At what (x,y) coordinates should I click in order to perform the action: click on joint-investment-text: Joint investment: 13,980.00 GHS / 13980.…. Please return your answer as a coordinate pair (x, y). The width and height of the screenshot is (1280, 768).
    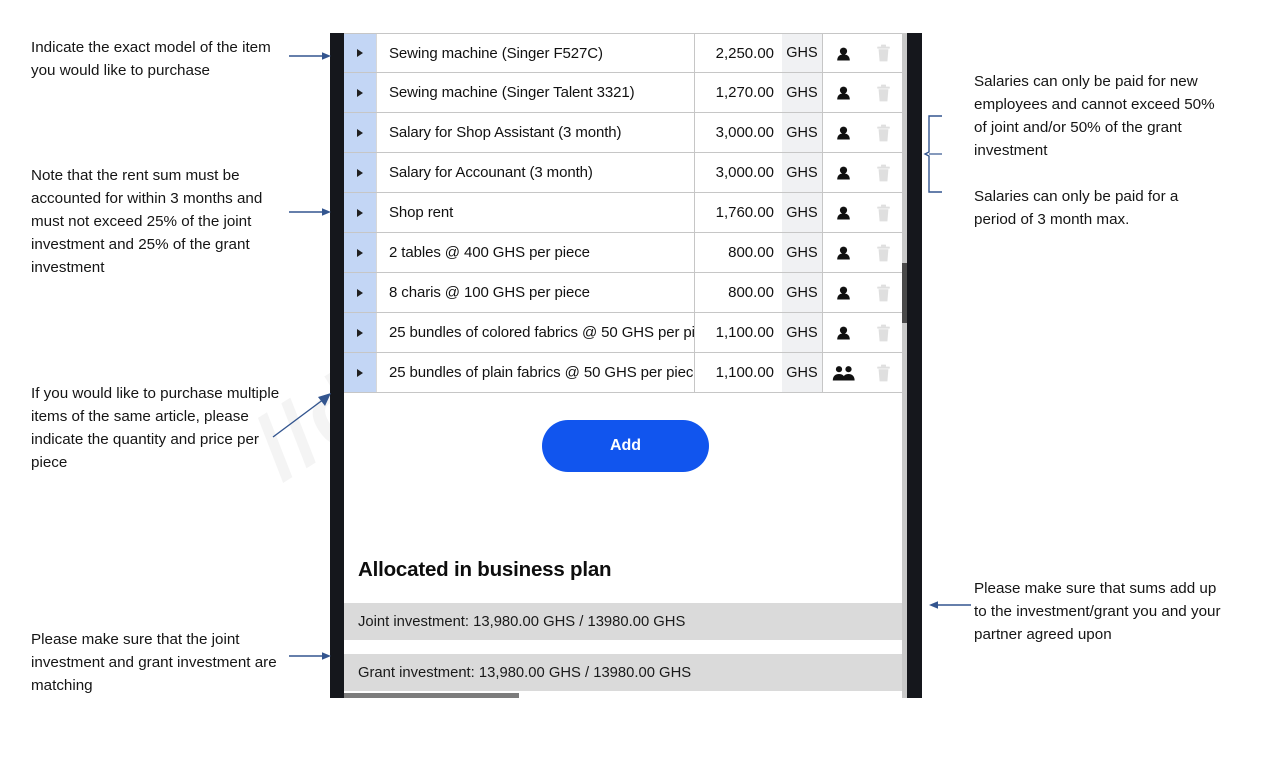
    Looking at the image, I should click on (522, 621).